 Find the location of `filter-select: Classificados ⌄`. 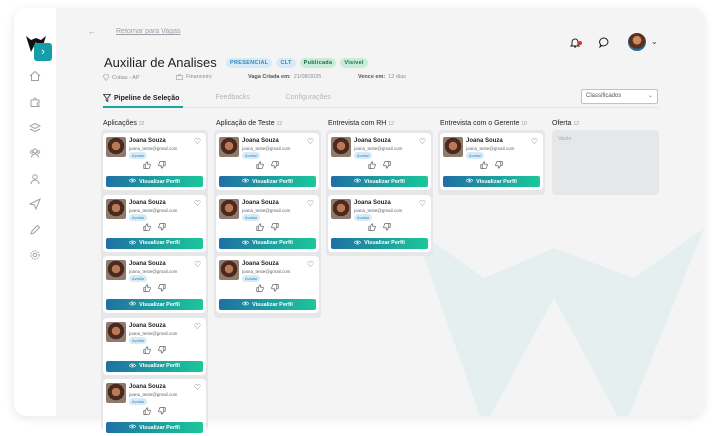

filter-select: Classificados ⌄ is located at coordinates (619, 96).